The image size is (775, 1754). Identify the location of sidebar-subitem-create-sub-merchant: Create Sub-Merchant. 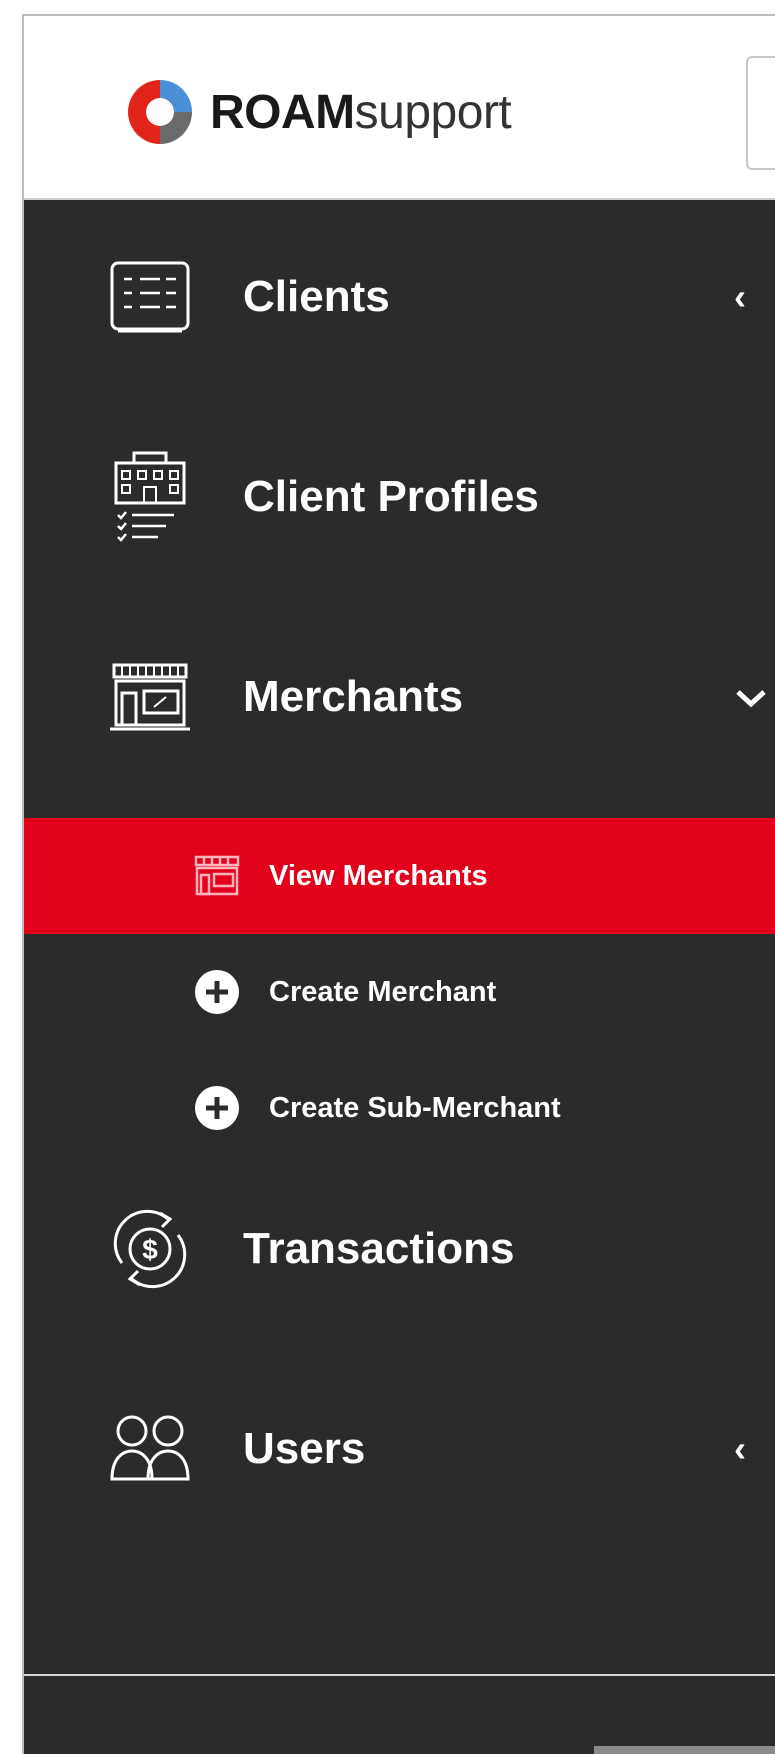
(399, 1108).